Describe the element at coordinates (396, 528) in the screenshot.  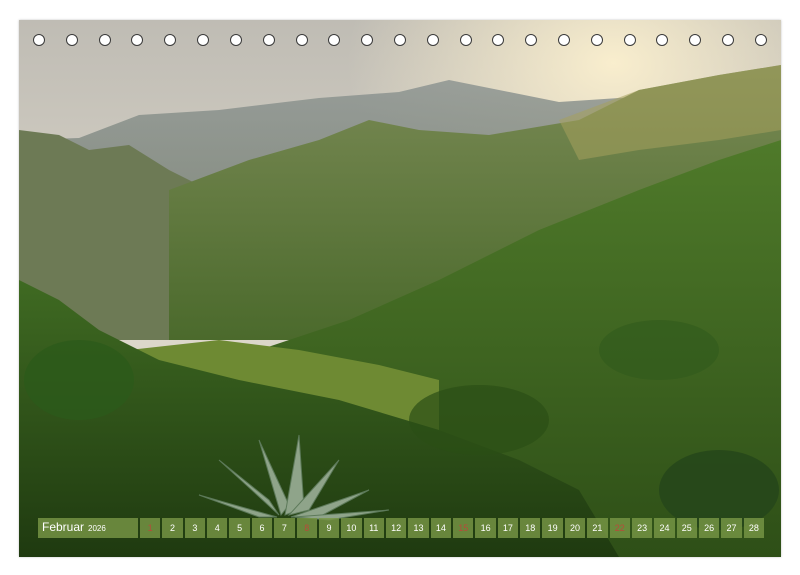
I see `day-cell: 12` at that location.